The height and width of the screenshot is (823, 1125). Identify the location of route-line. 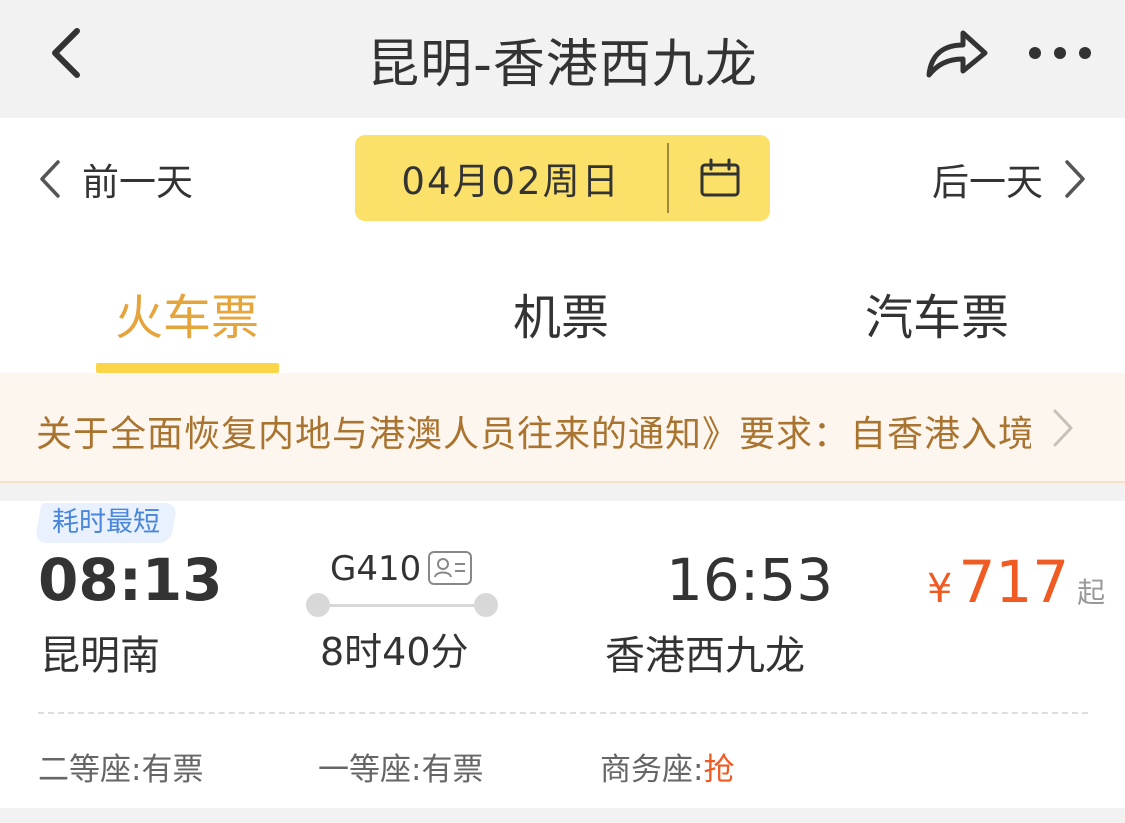
(402, 605).